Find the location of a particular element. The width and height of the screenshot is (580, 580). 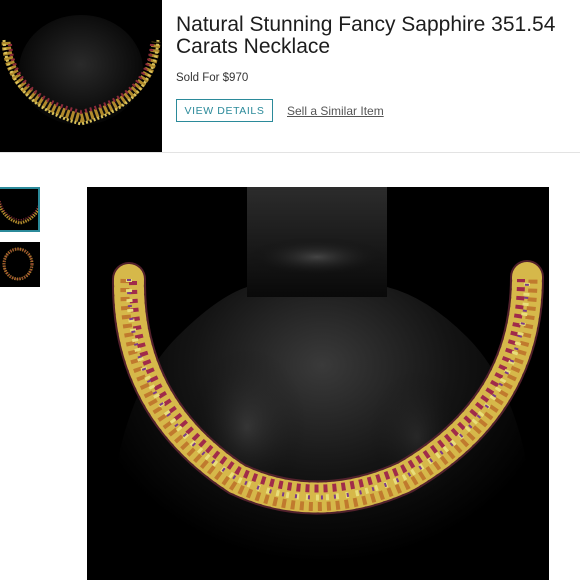

sold-price: Sold For $970 is located at coordinates (212, 78).